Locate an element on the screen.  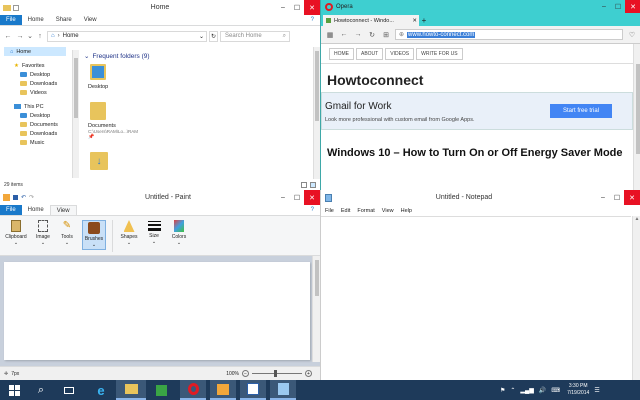
help-icon: ? is located at coordinates (312, 210).